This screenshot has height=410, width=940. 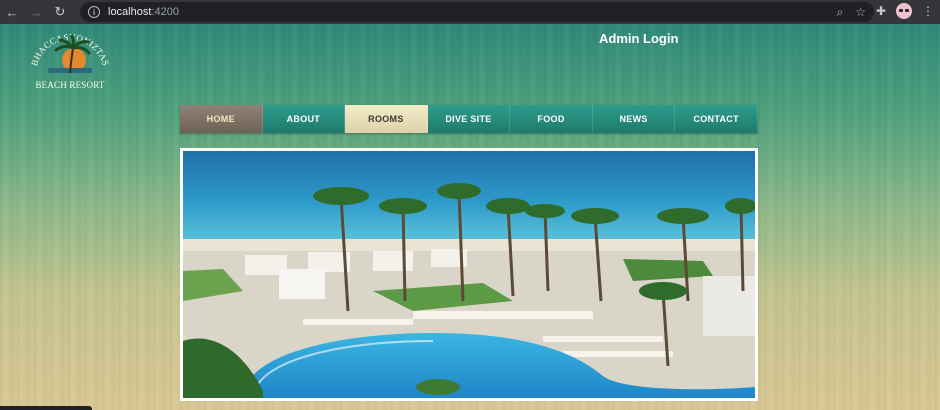 I want to click on nav-food: FOOD, so click(x=551, y=119).